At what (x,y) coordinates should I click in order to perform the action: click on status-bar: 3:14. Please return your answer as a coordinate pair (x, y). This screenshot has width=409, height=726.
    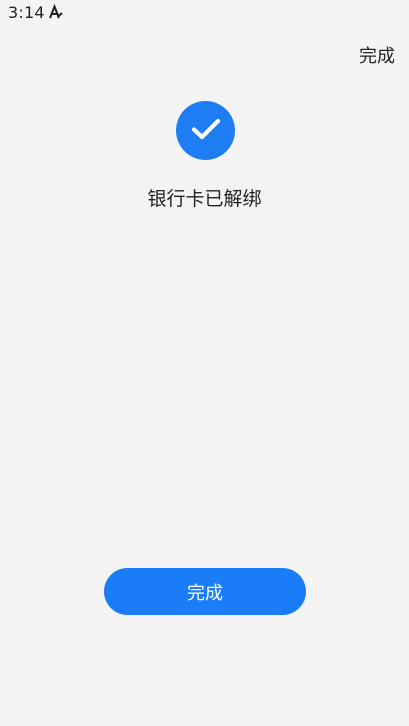
    Looking at the image, I should click on (204, 12).